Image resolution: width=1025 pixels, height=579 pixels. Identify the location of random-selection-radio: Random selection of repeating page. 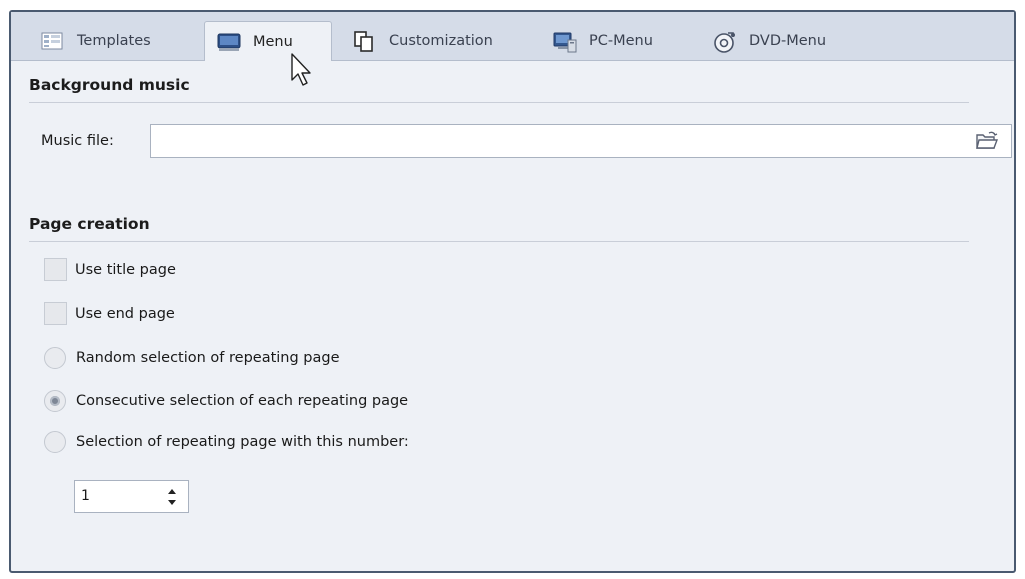
(192, 358).